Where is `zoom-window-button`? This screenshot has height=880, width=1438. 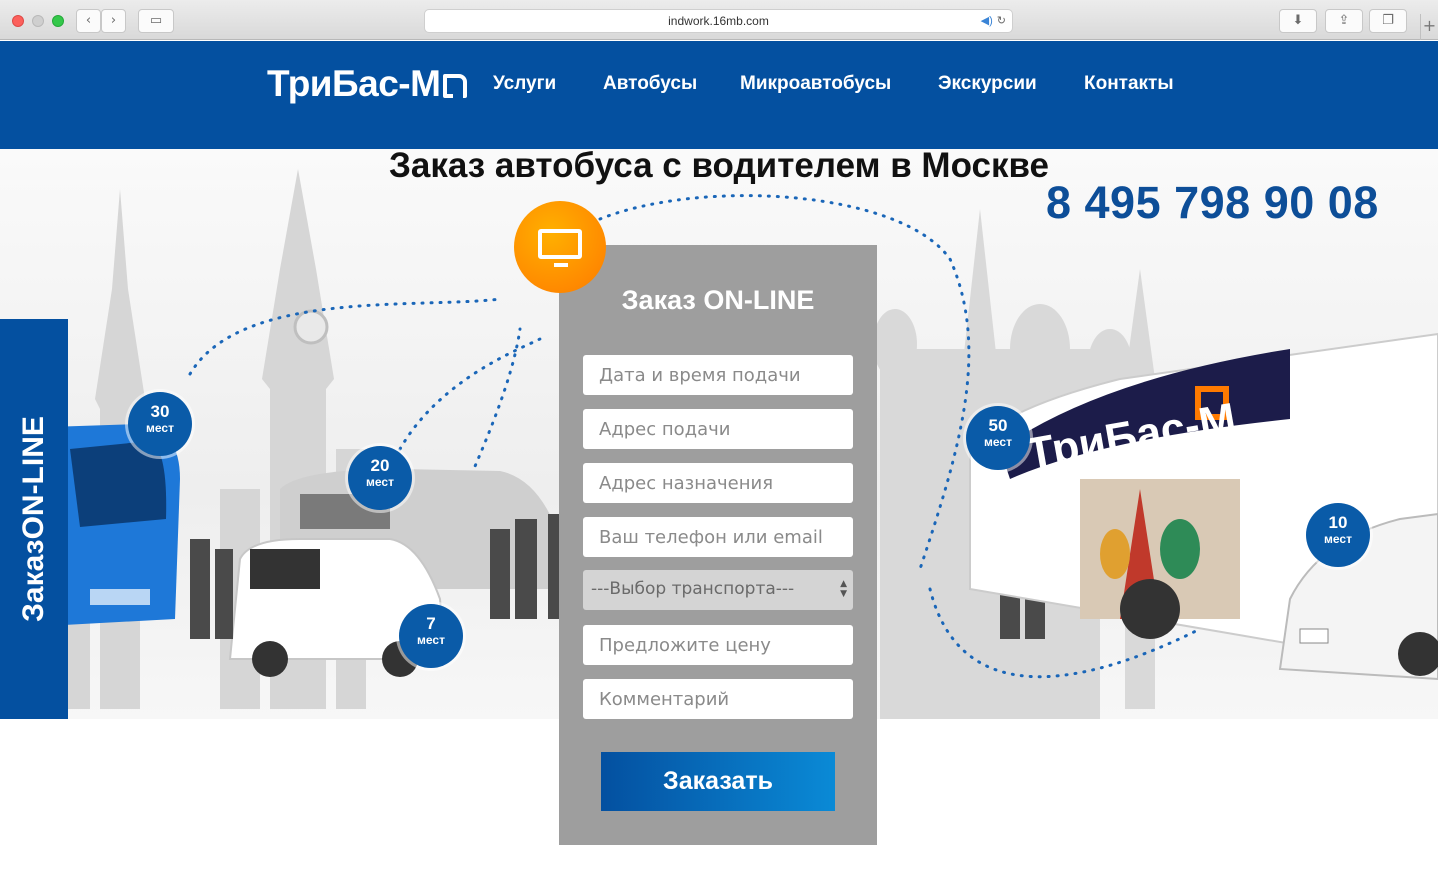 zoom-window-button is located at coordinates (58, 21).